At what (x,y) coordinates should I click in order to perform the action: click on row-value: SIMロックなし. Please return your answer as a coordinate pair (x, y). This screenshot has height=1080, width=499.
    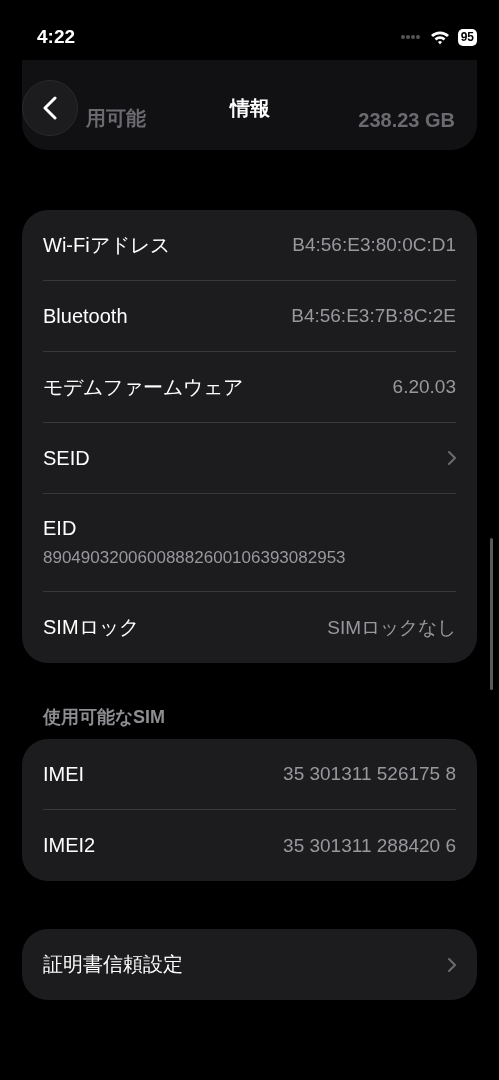
    Looking at the image, I should click on (391, 627).